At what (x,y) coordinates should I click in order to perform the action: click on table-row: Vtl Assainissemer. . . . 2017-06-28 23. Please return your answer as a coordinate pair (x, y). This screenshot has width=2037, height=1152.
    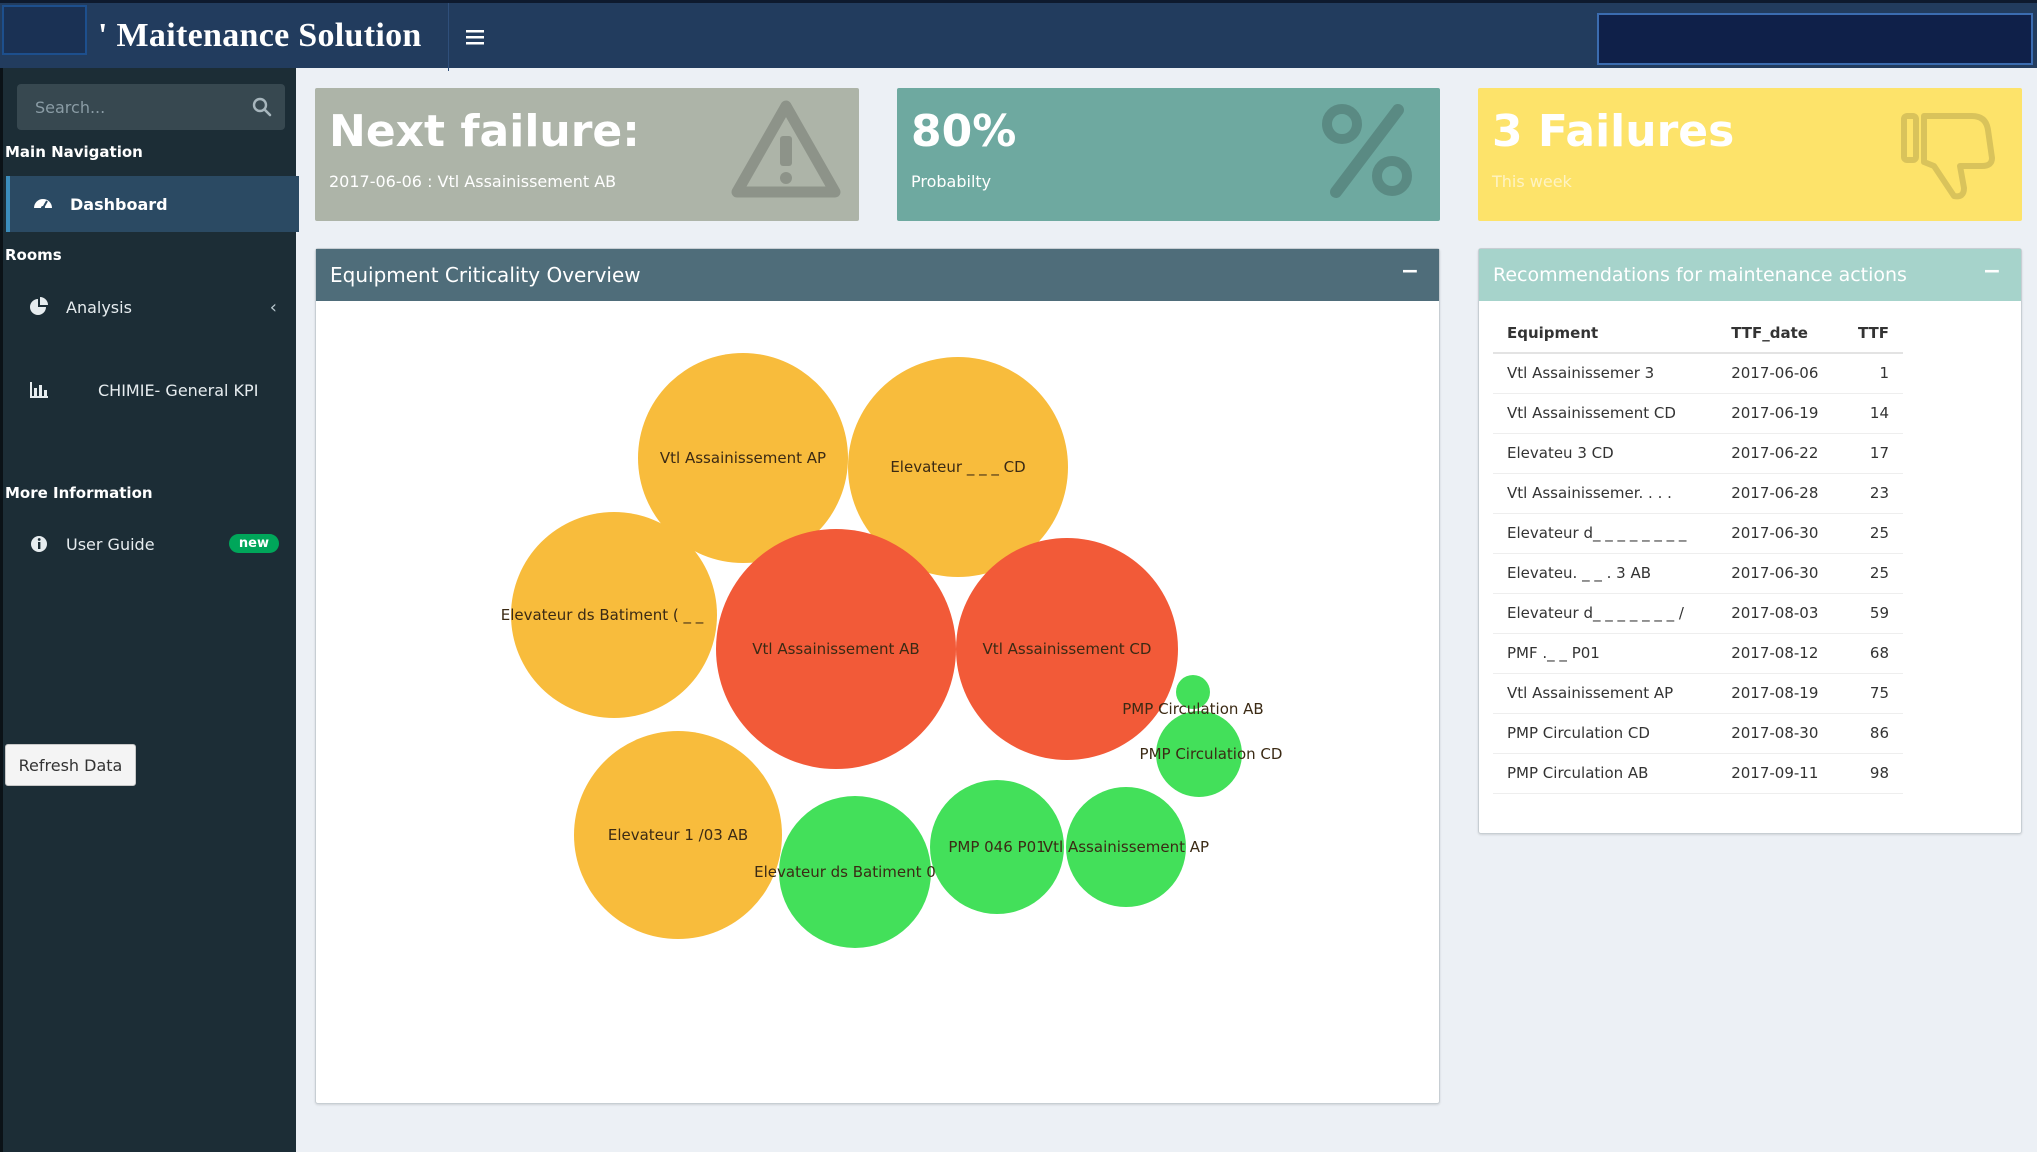
    Looking at the image, I should click on (1698, 493).